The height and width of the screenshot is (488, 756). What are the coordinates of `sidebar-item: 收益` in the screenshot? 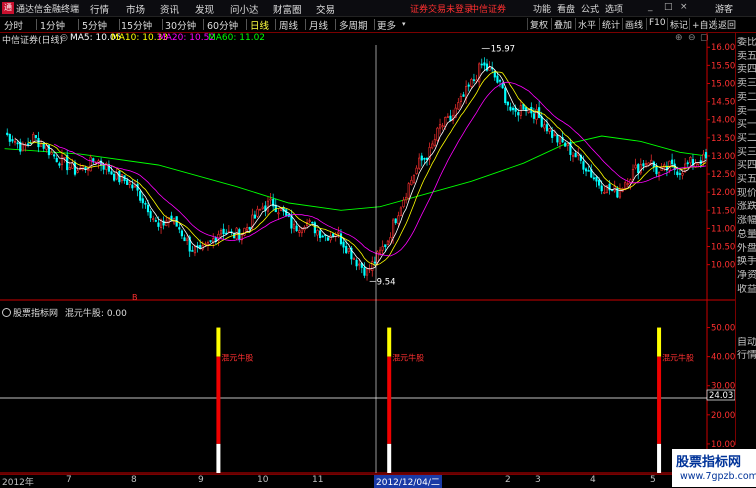 It's located at (746, 289).